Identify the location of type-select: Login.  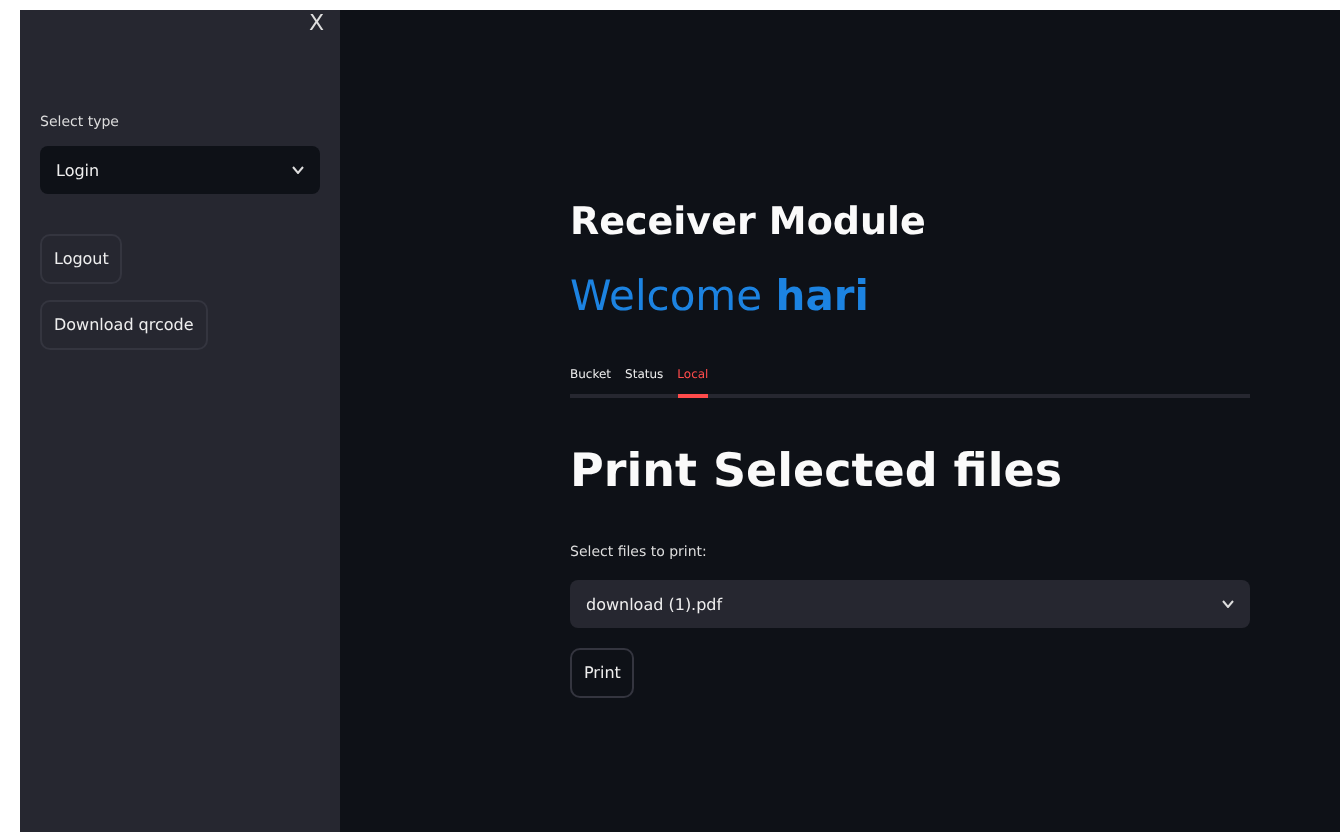
(180, 170).